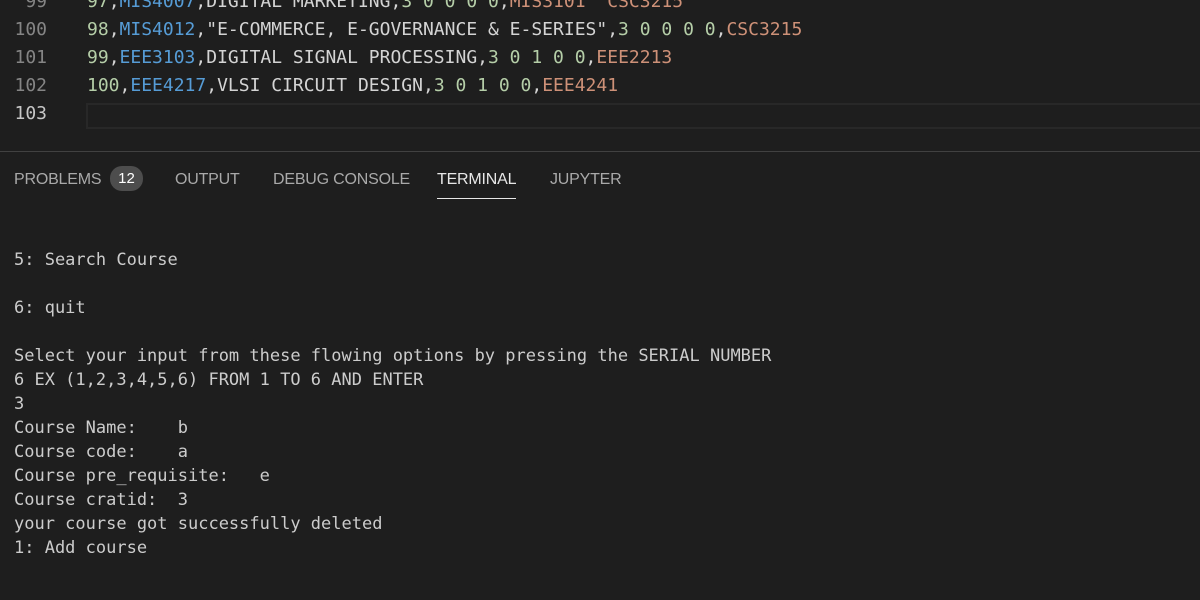 The image size is (1200, 600). What do you see at coordinates (157, 57) in the screenshot?
I see `code-token: EEE3103` at bounding box center [157, 57].